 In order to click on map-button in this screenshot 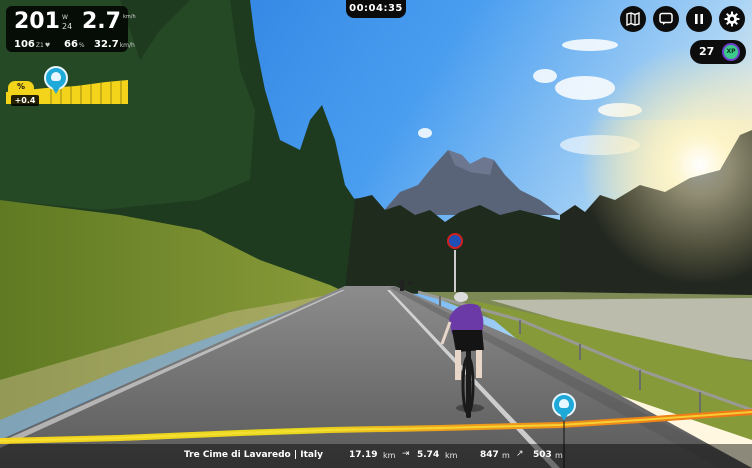, I will do `click(633, 19)`.